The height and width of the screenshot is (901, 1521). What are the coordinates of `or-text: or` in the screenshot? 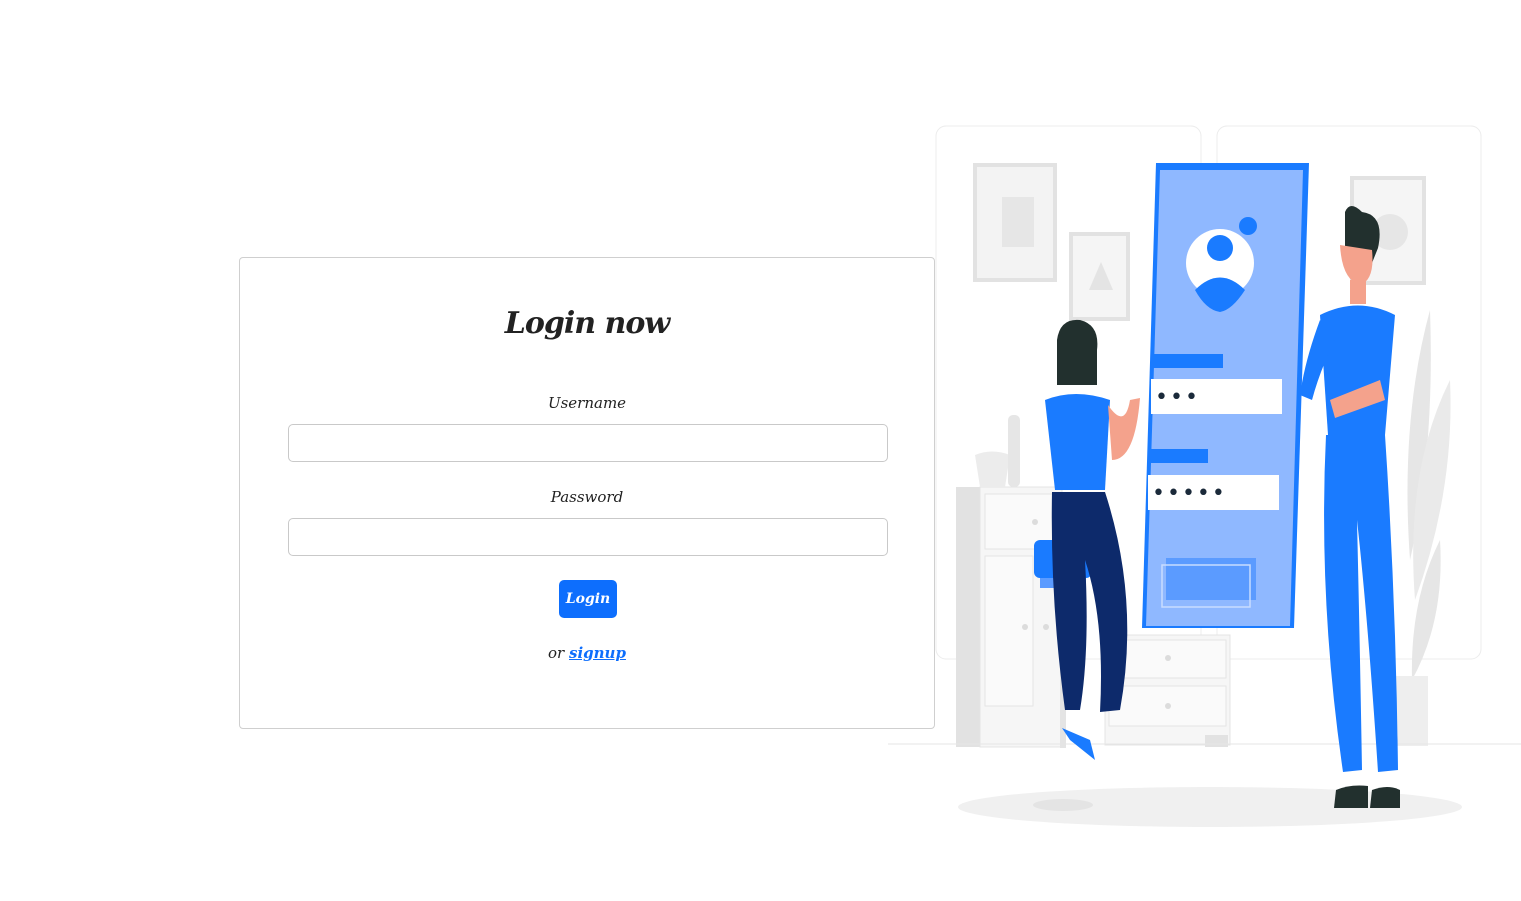 It's located at (556, 653).